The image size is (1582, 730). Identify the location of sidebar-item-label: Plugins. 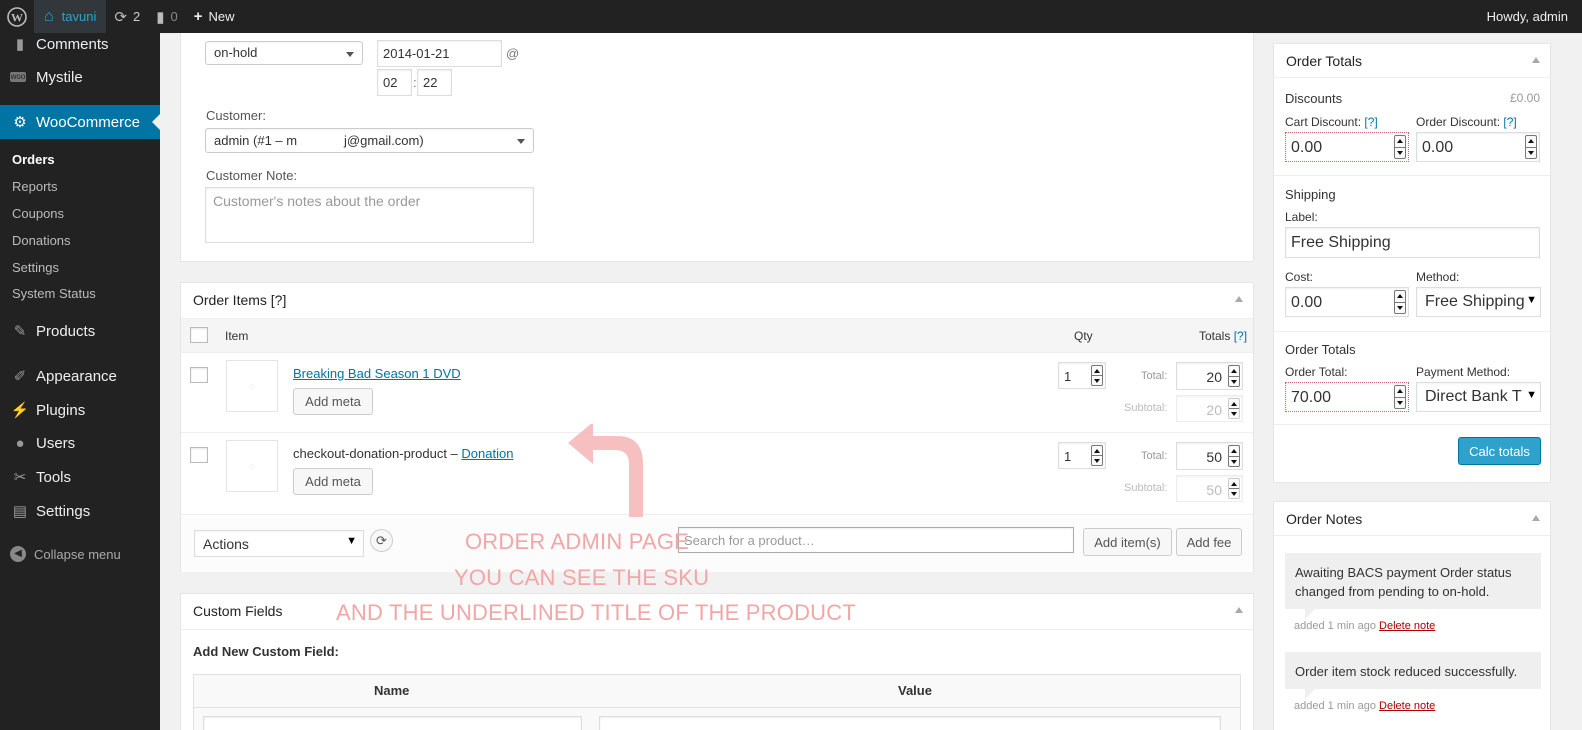
(61, 410).